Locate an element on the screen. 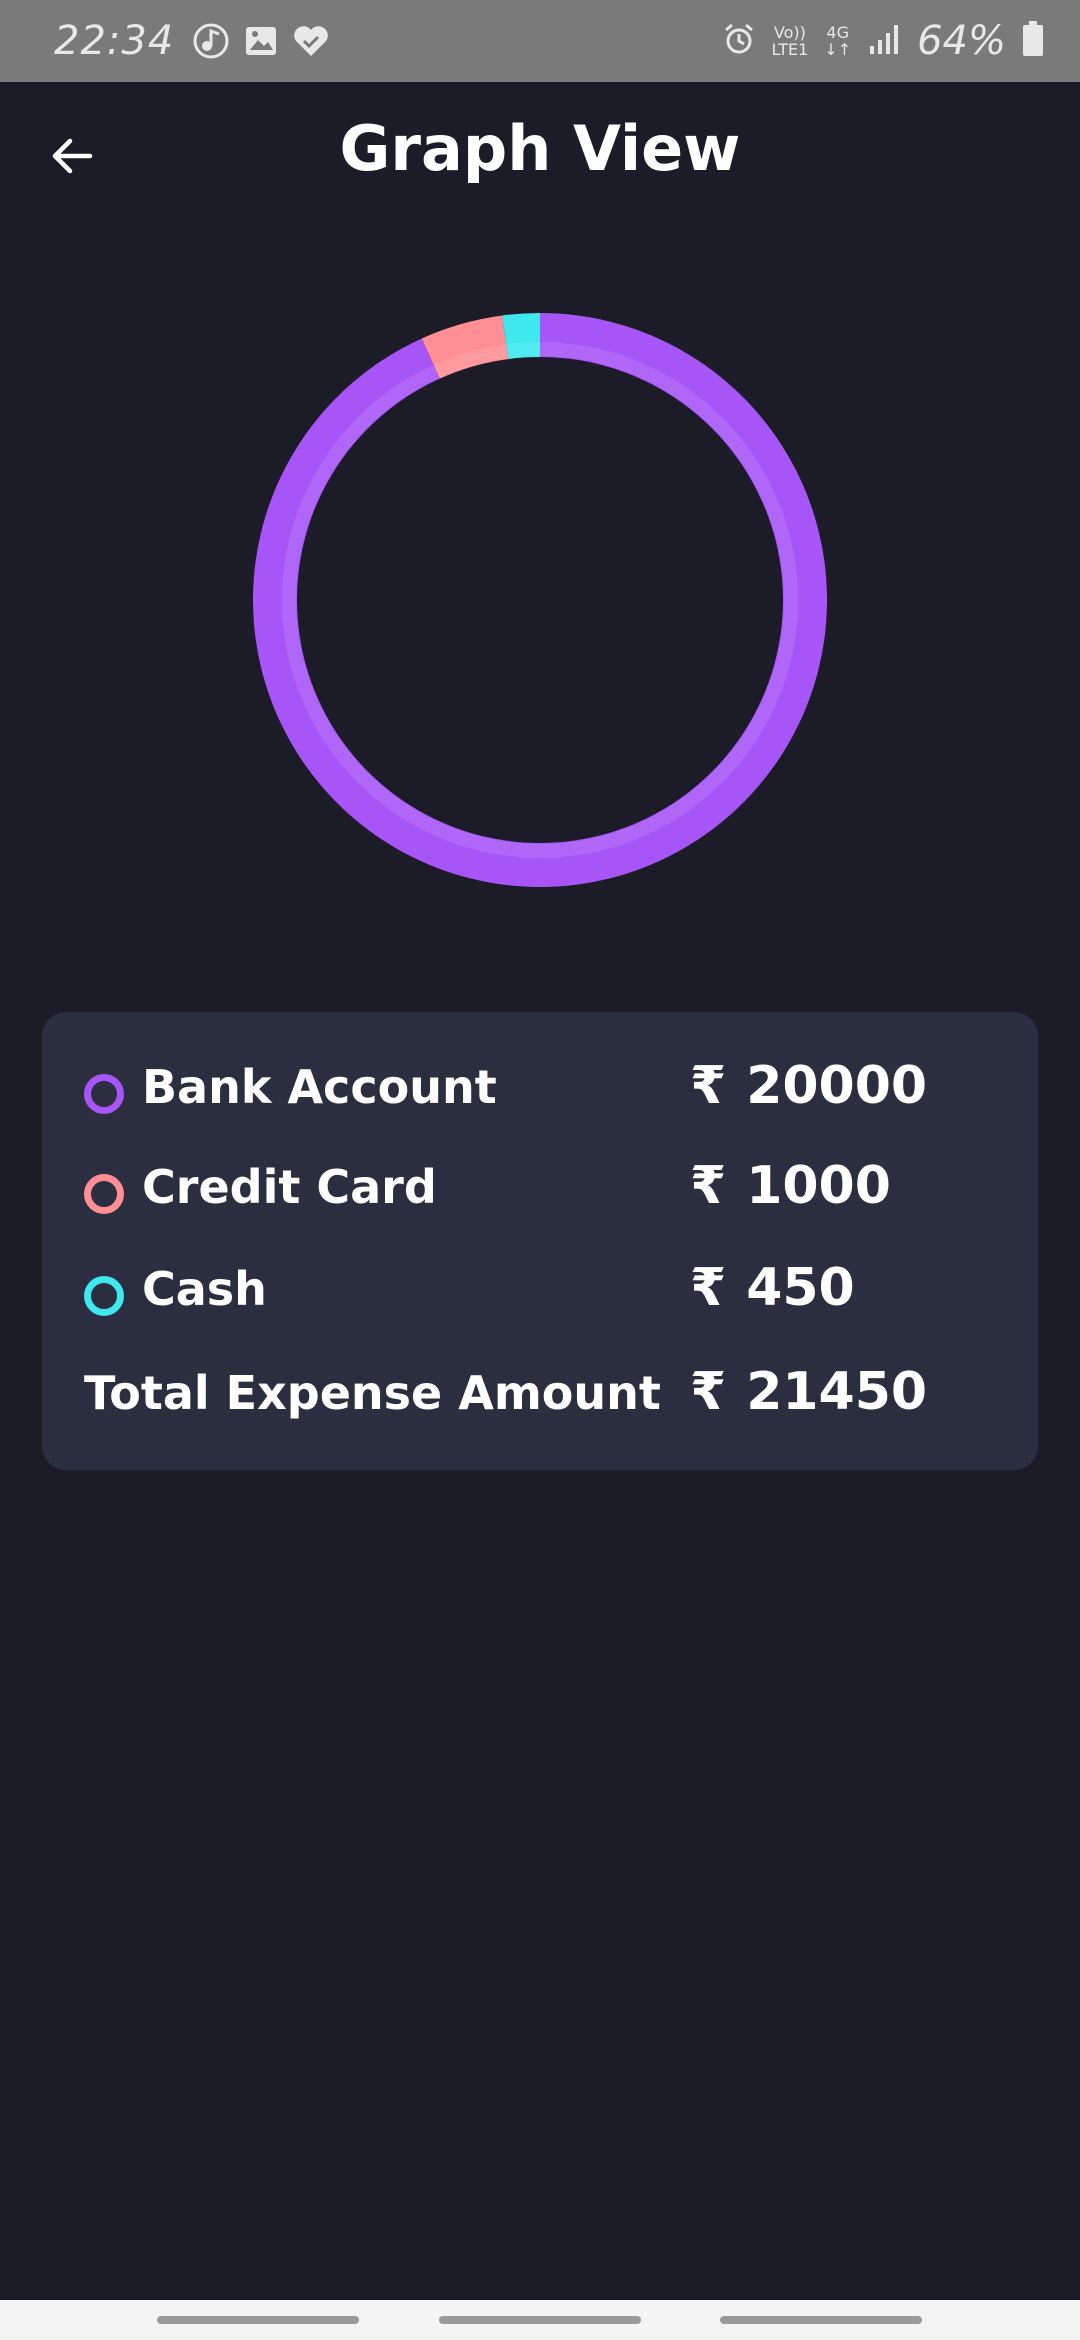 This screenshot has width=1080, height=2340. volte-icon: Vo)) LTE1 is located at coordinates (790, 41).